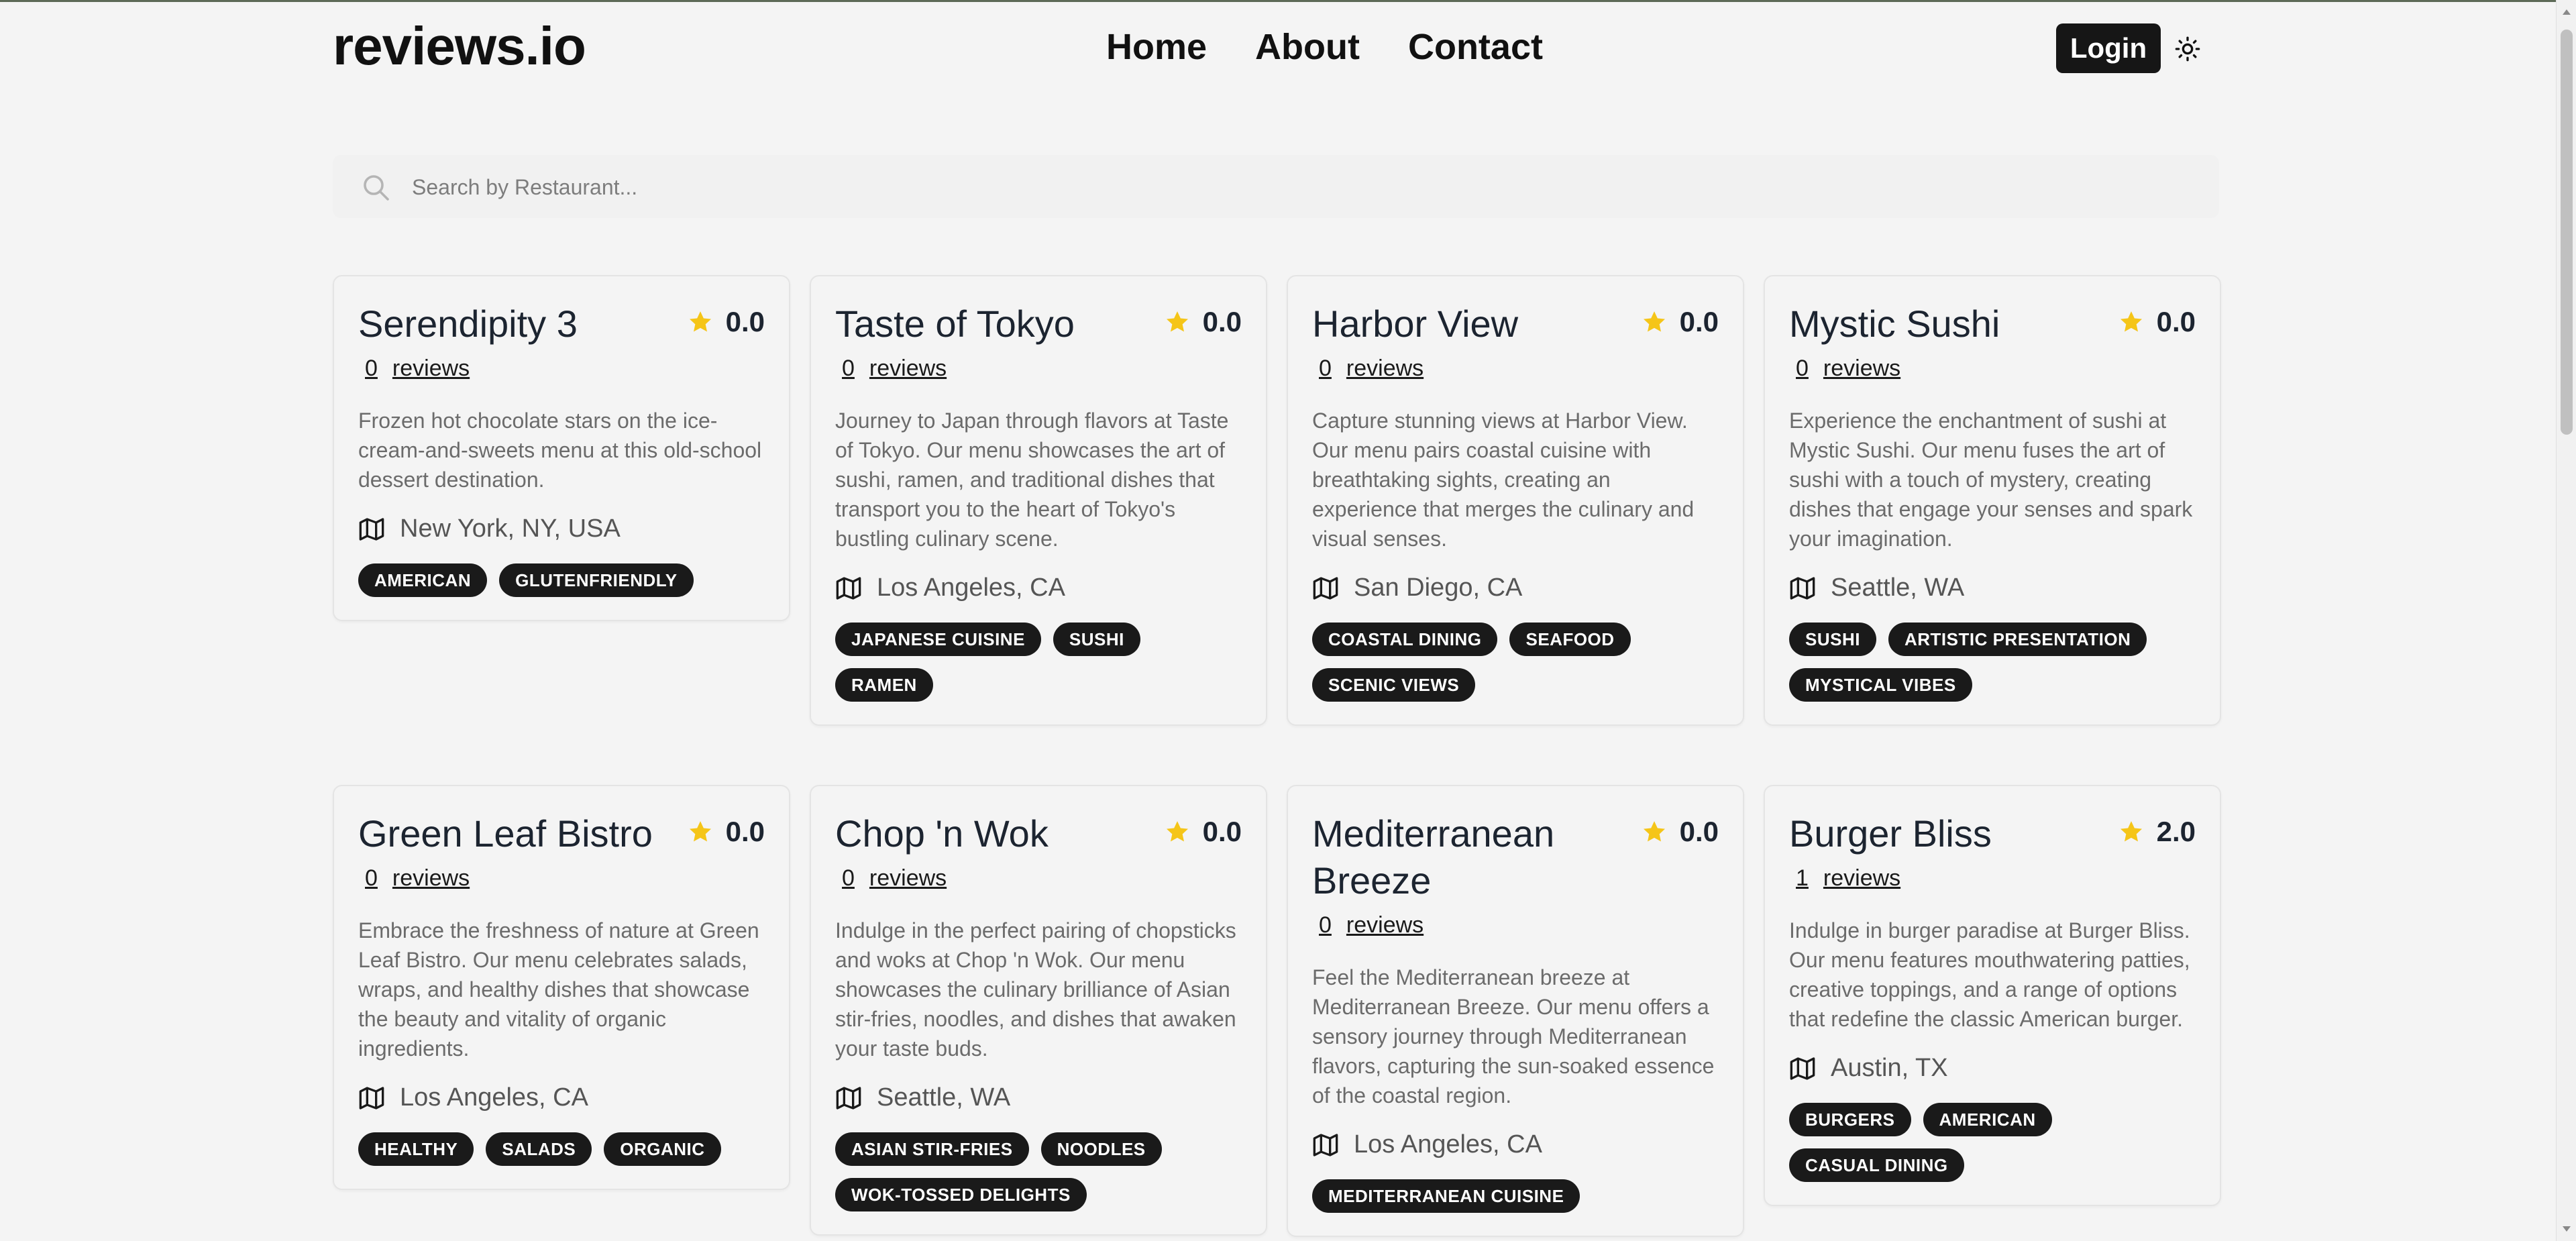 This screenshot has width=2576, height=1241. I want to click on location-text: Austin, TX, so click(1889, 1068).